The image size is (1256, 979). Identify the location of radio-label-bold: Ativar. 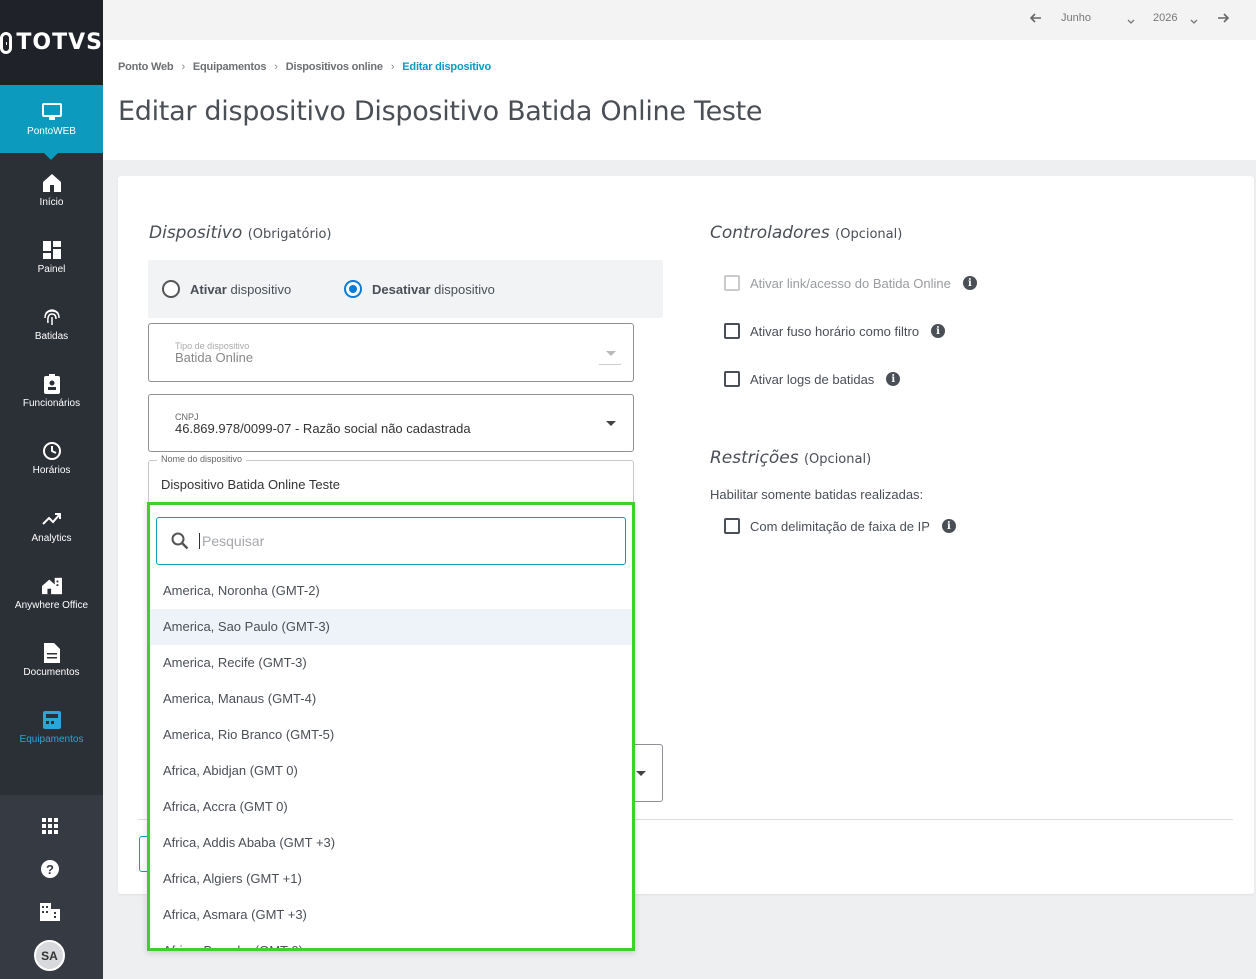
(208, 289).